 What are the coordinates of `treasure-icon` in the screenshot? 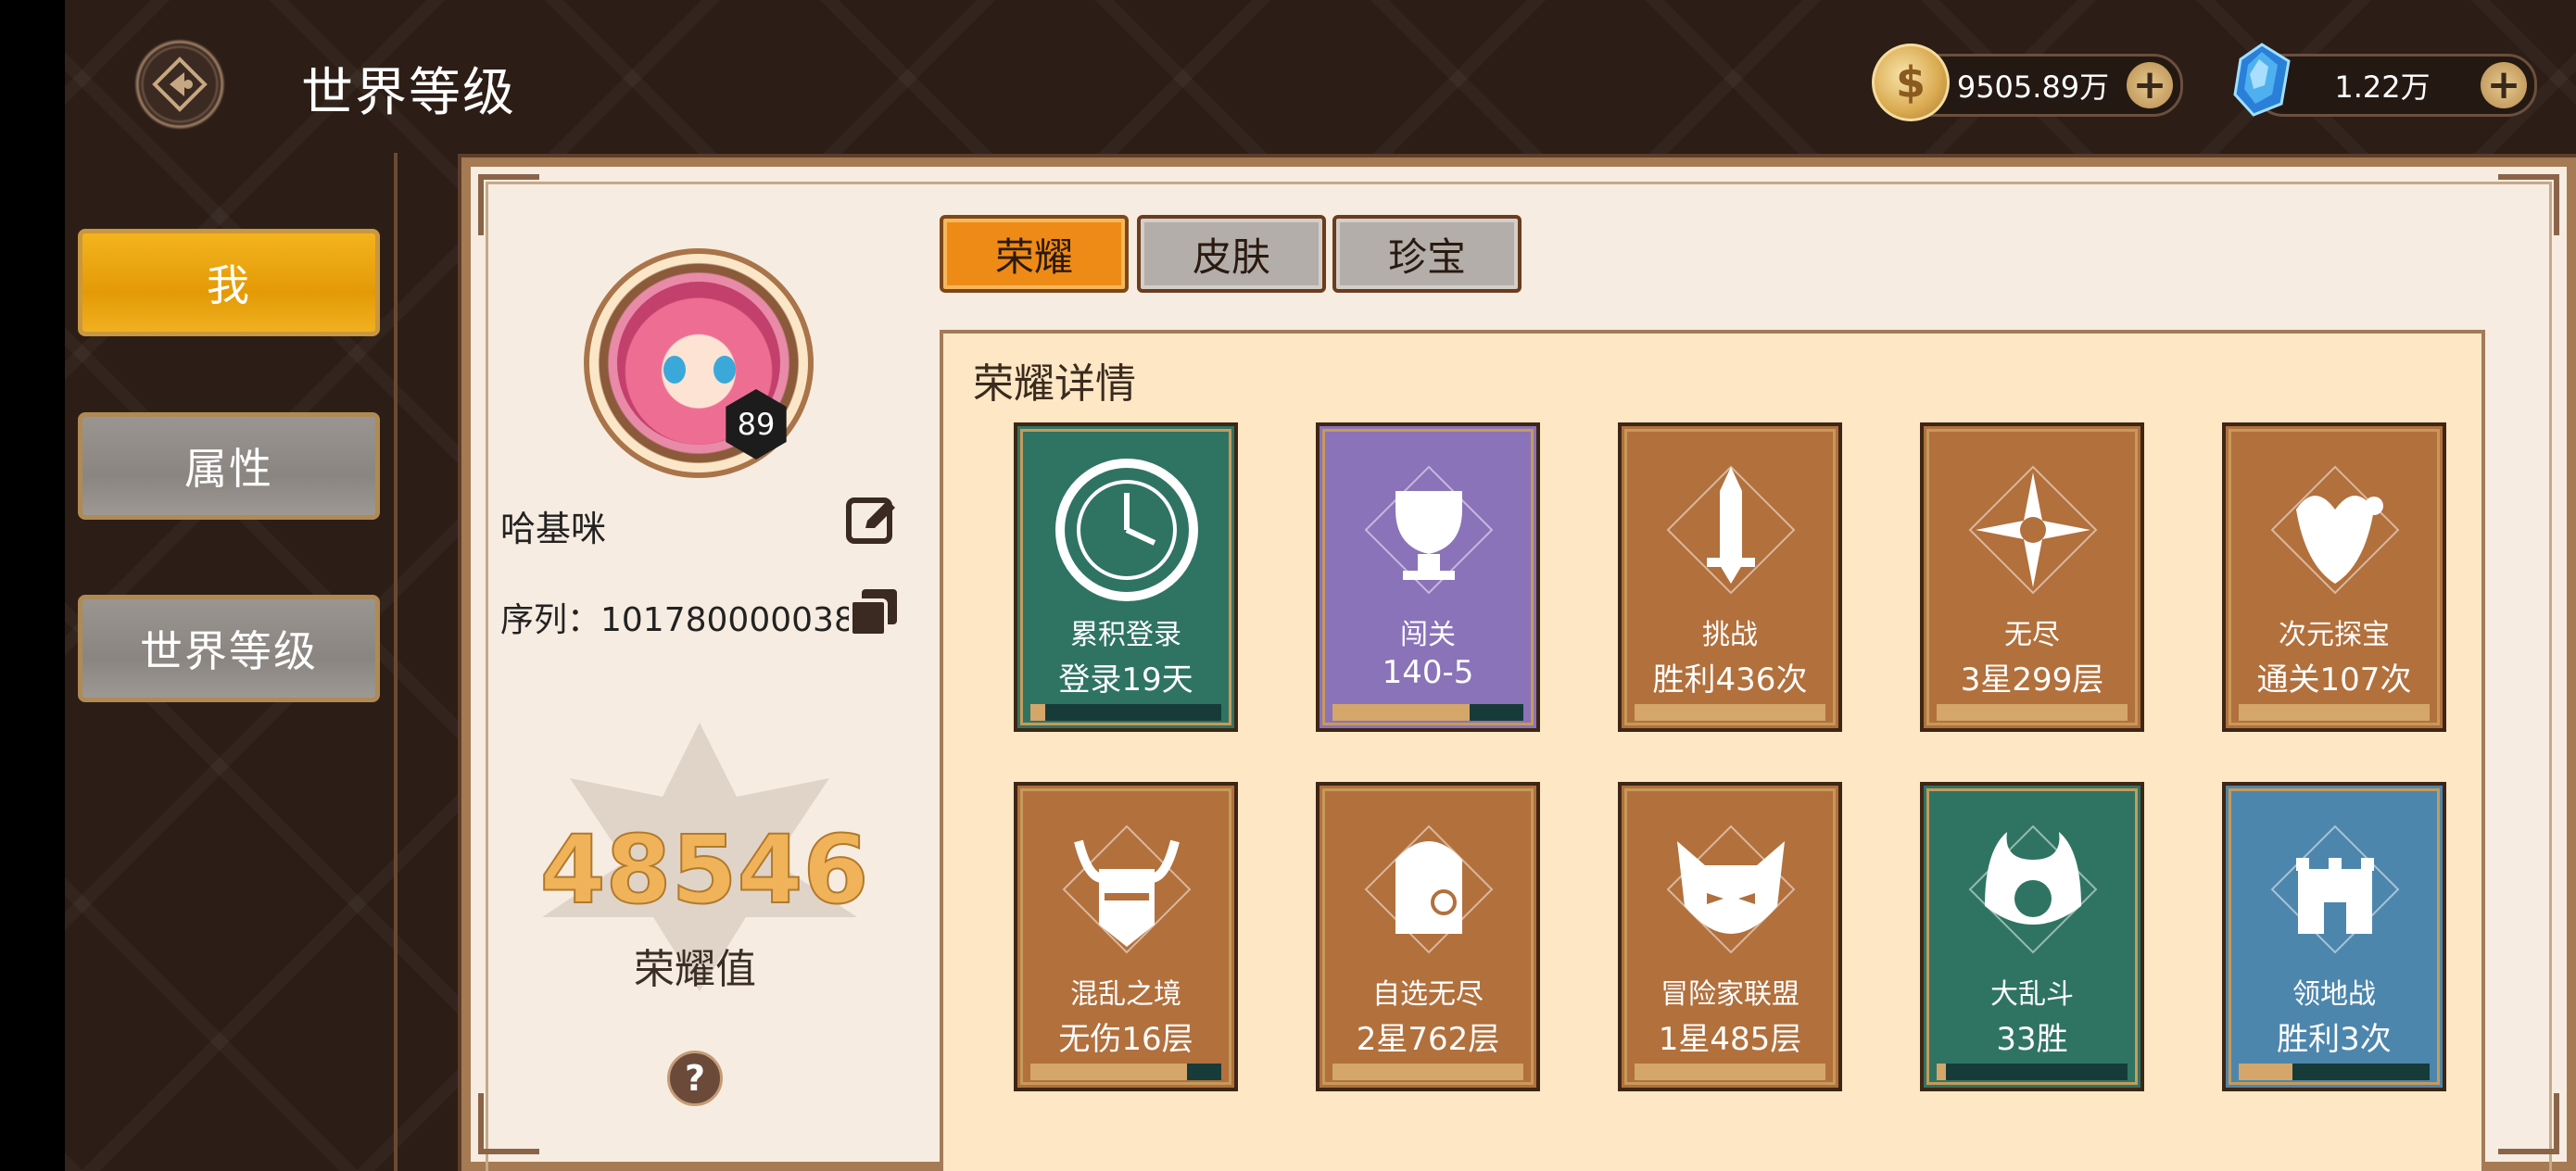 It's located at (2335, 530).